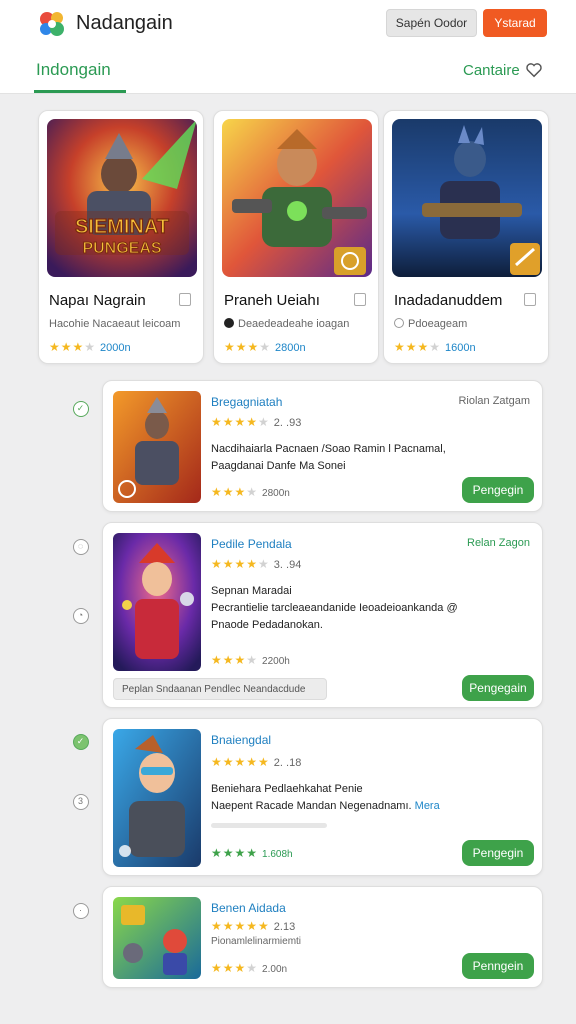 The height and width of the screenshot is (1024, 576). Describe the element at coordinates (290, 348) in the screenshot. I see `featured-count: 2800n` at that location.